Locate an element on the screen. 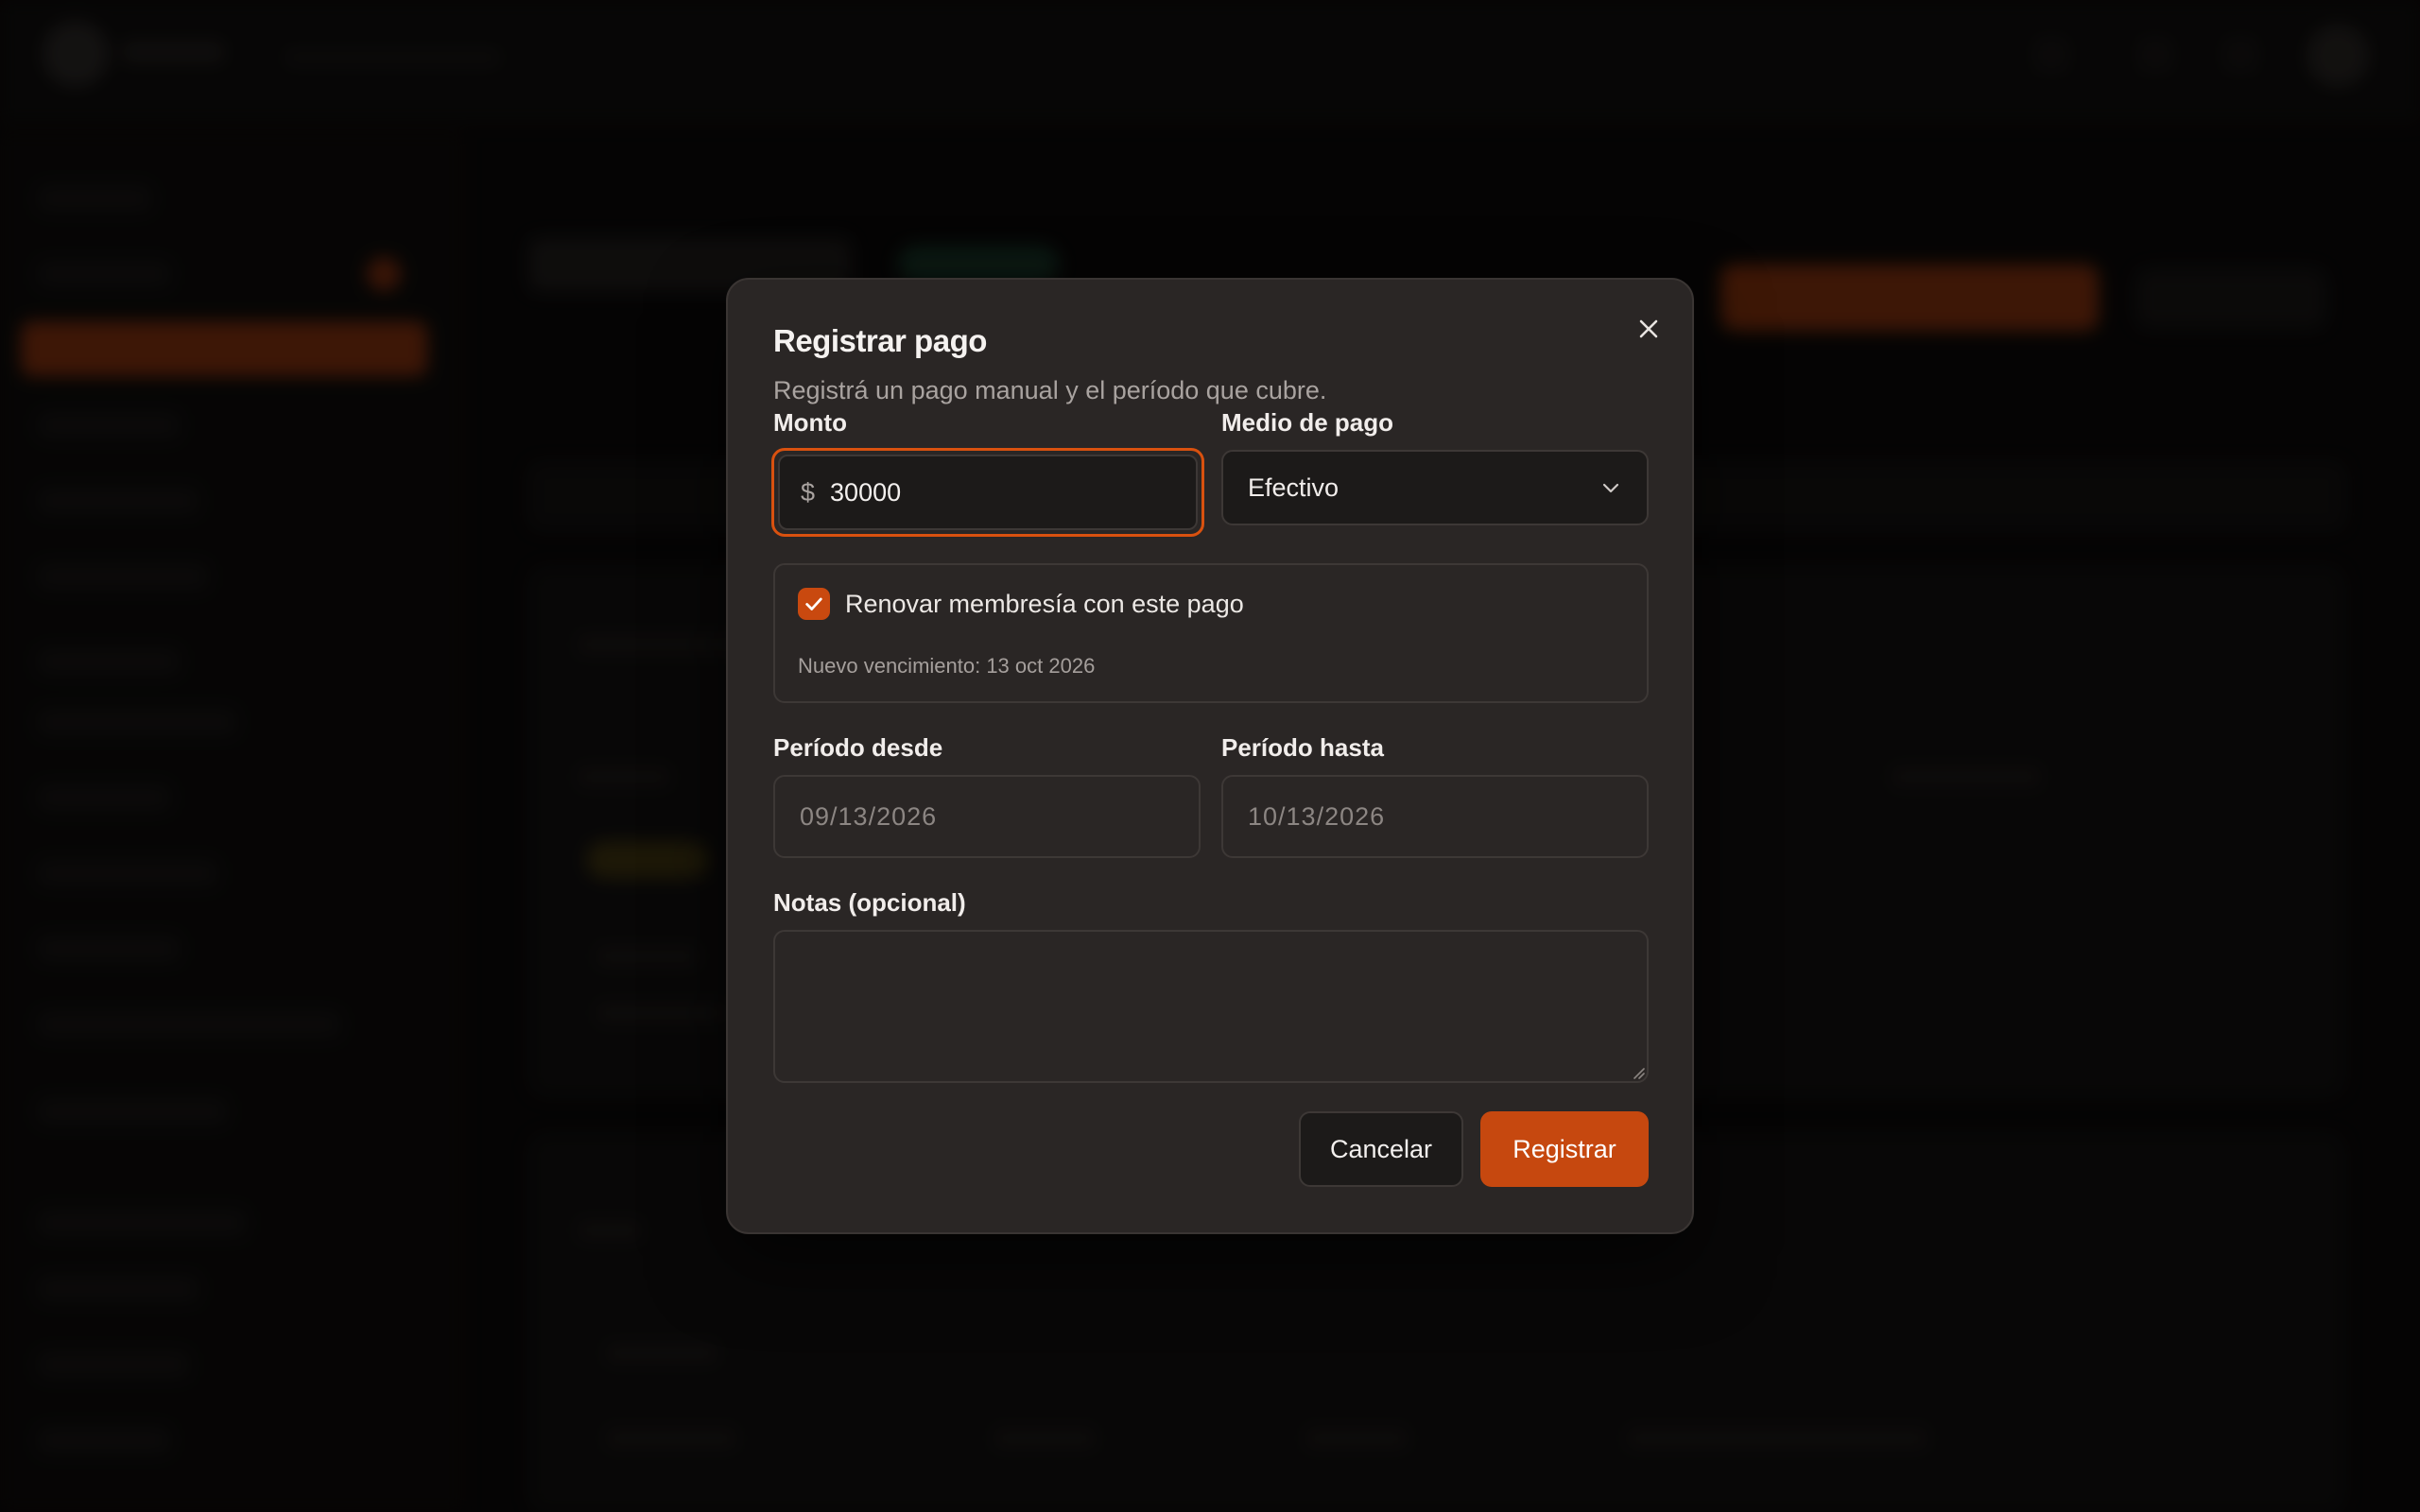 Image resolution: width=2420 pixels, height=1512 pixels. amount-label: Monto is located at coordinates (810, 422).